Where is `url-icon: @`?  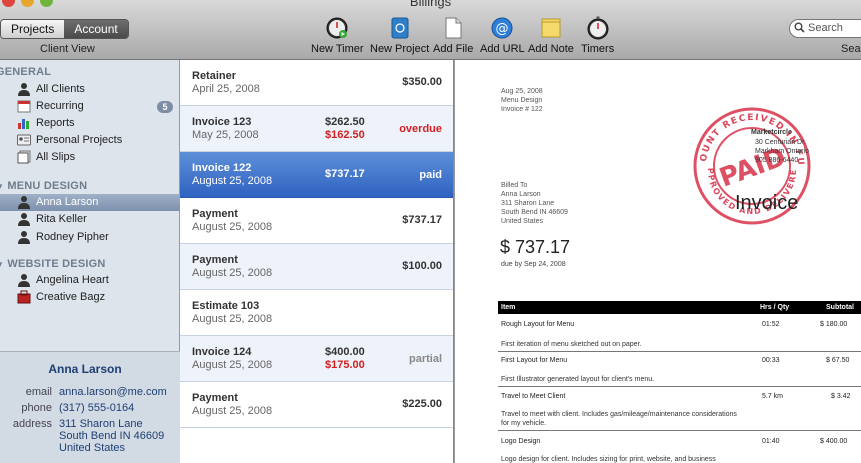 url-icon: @ is located at coordinates (502, 28).